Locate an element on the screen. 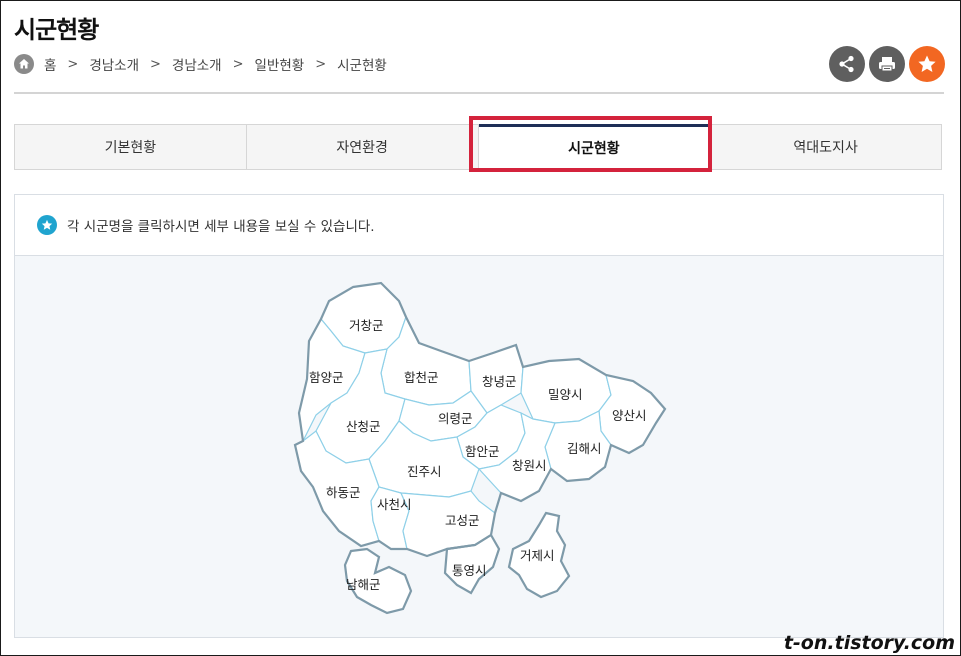  region-label: 합천군 is located at coordinates (421, 377).